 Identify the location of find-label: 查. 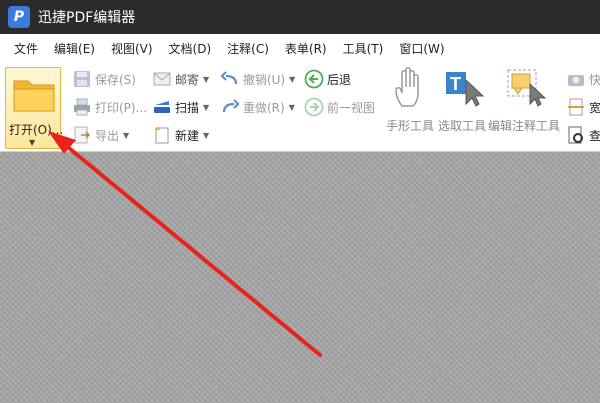
(594, 135).